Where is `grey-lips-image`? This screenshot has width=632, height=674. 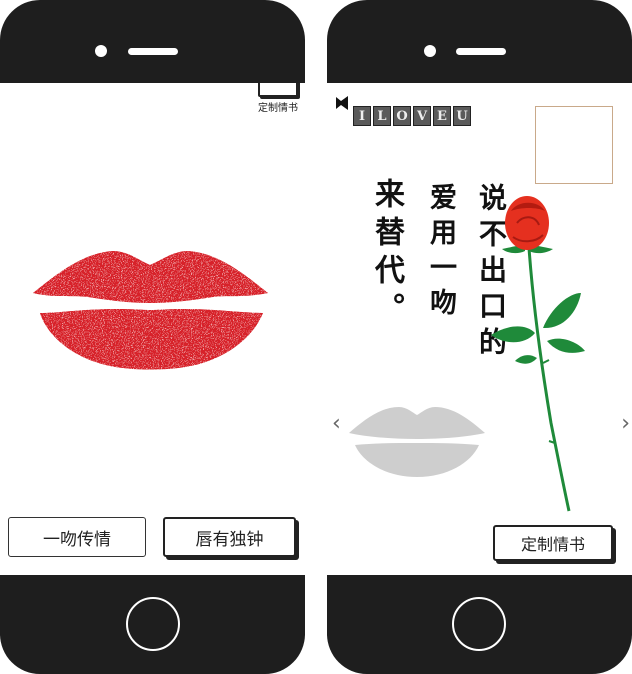 grey-lips-image is located at coordinates (417, 442).